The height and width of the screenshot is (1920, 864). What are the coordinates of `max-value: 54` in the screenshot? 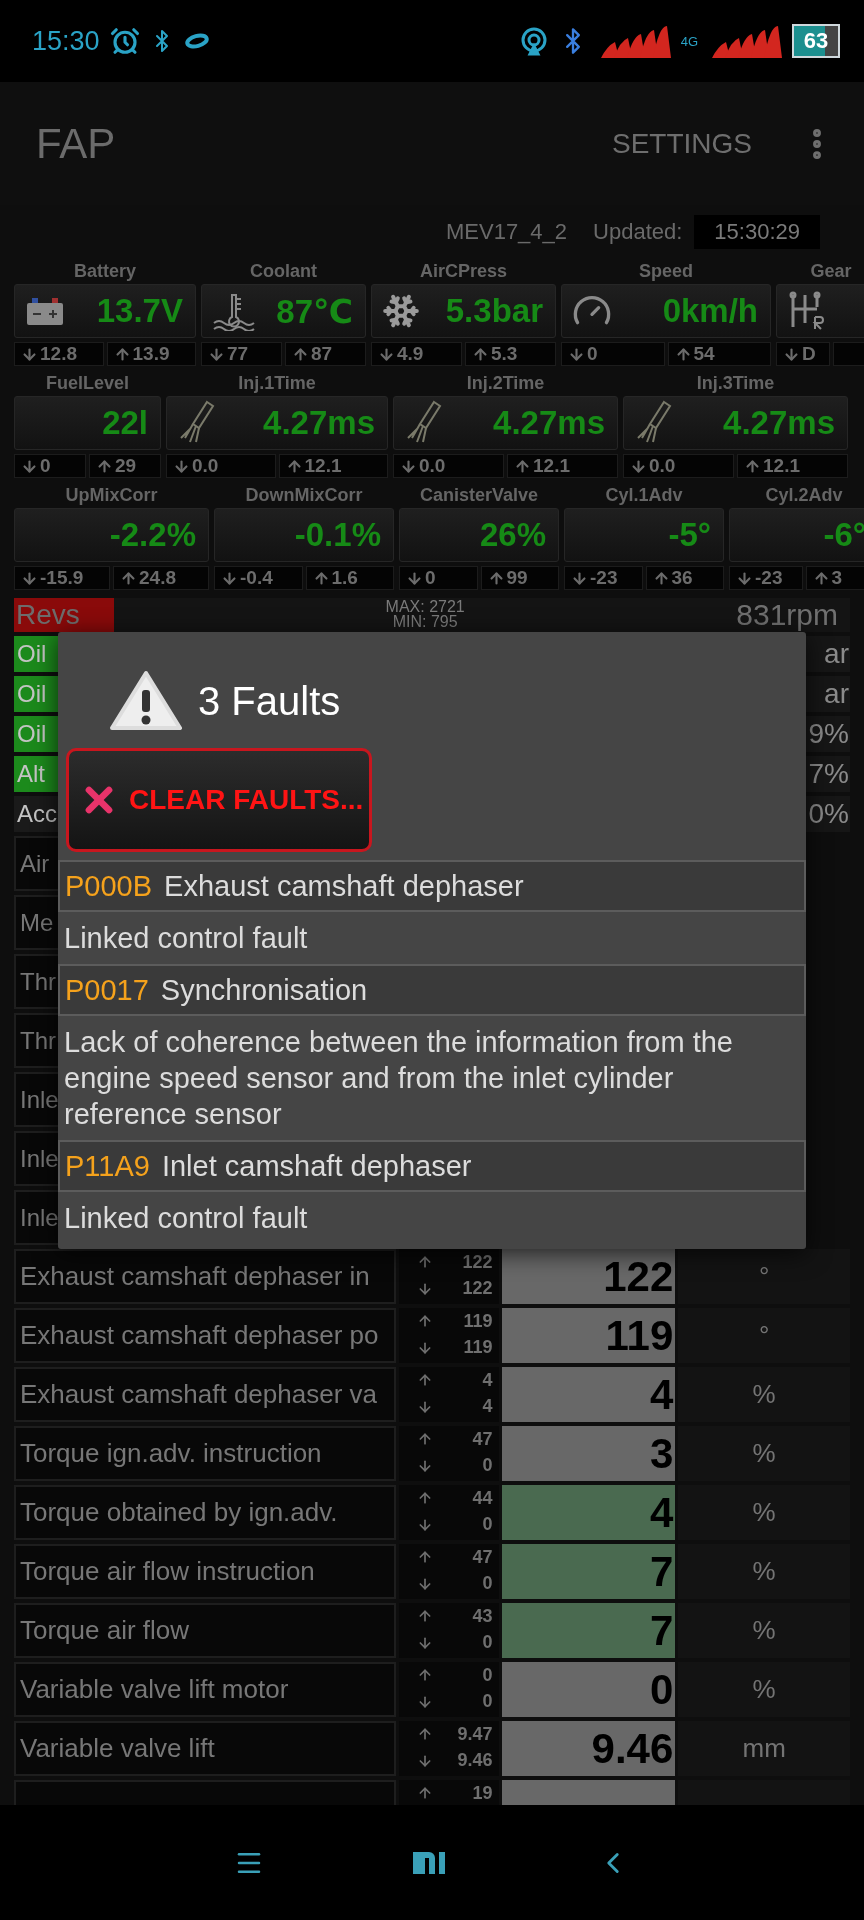 It's located at (704, 354).